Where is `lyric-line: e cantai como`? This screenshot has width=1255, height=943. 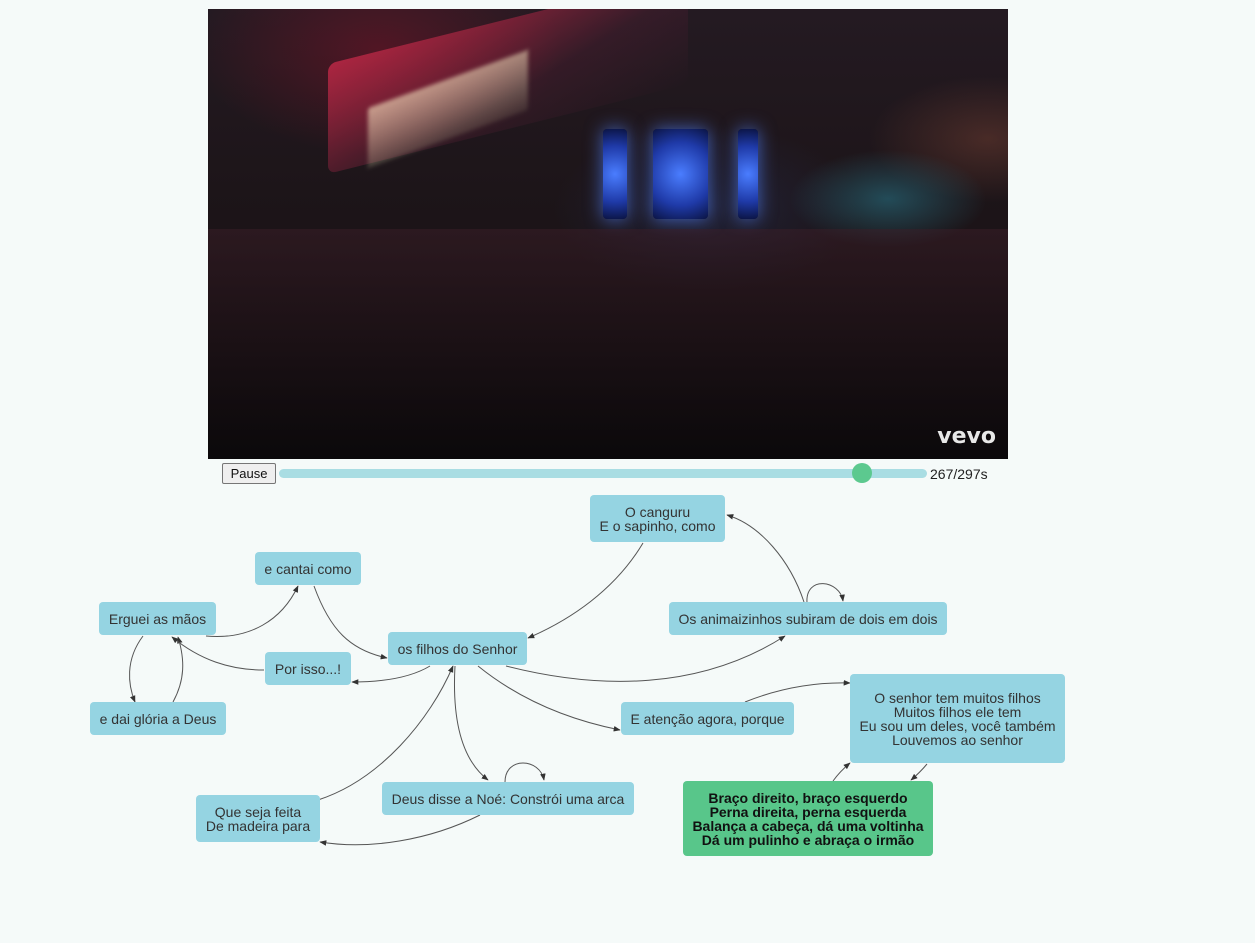
lyric-line: e cantai como is located at coordinates (308, 568).